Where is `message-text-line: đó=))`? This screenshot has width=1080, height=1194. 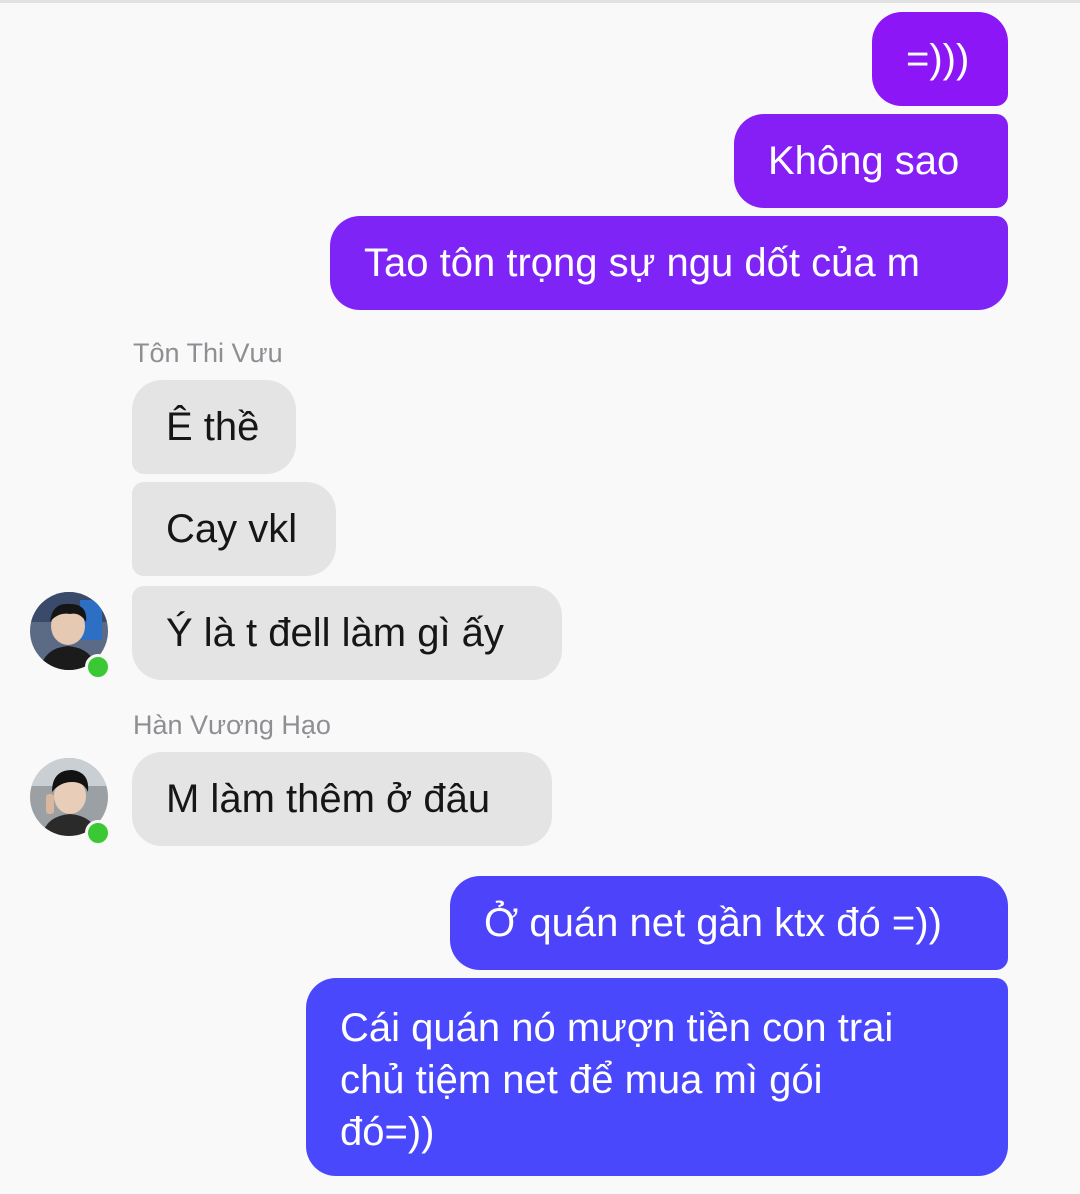 message-text-line: đó=)) is located at coordinates (387, 1132).